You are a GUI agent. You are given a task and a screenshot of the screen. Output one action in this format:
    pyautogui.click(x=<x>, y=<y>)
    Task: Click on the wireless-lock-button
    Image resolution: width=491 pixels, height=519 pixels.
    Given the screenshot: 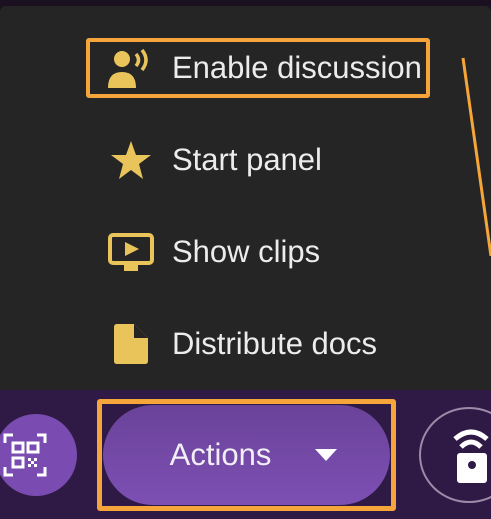 What is the action you would take?
    pyautogui.click(x=455, y=454)
    